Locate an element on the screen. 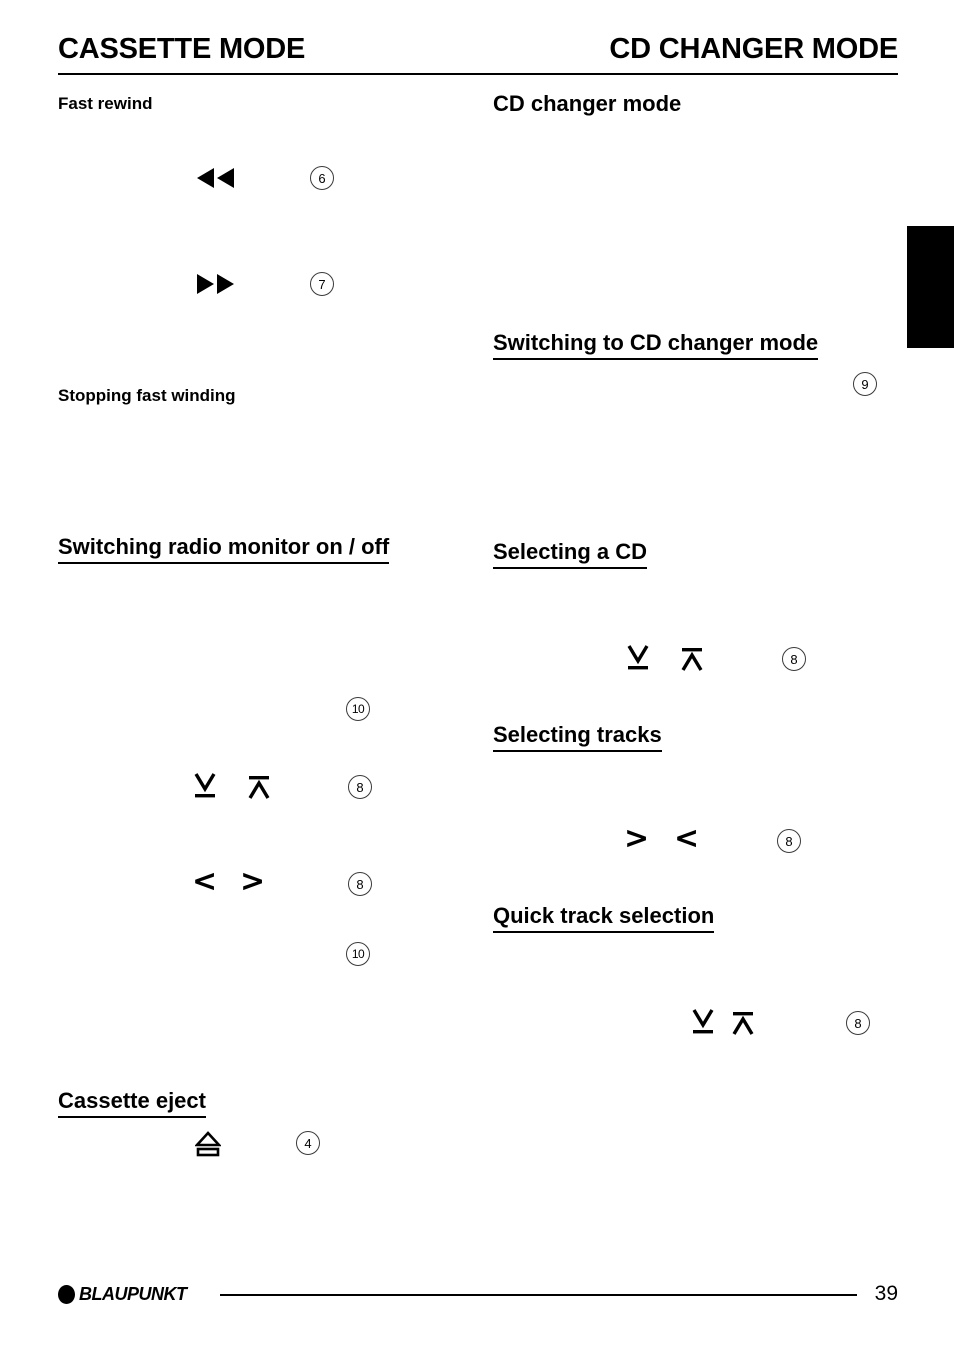 This screenshot has height=1349, width=954. heading-switching-to-cd-changer-mode: Switching to CD changer mode is located at coordinates (656, 345).